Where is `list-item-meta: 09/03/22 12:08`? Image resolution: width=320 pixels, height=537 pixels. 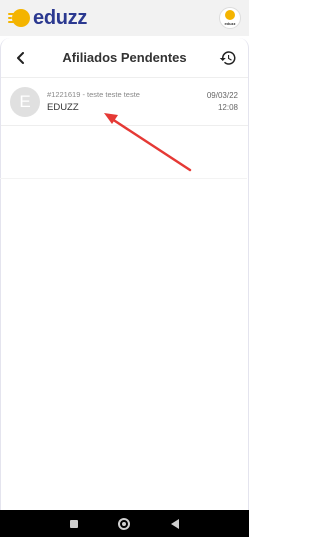
list-item-meta: 09/03/22 12:08 is located at coordinates (222, 101).